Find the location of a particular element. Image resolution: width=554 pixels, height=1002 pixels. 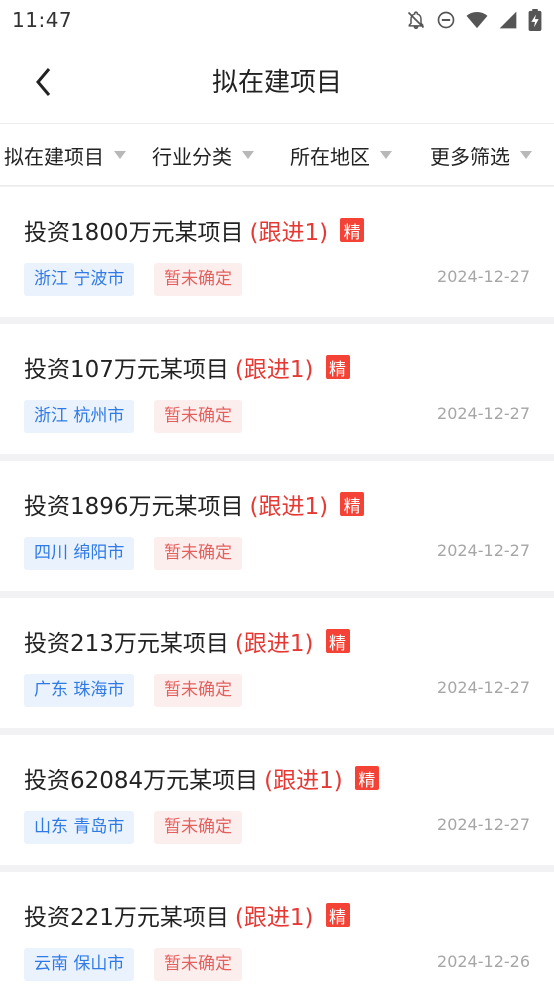

wifi-icon is located at coordinates (477, 20).